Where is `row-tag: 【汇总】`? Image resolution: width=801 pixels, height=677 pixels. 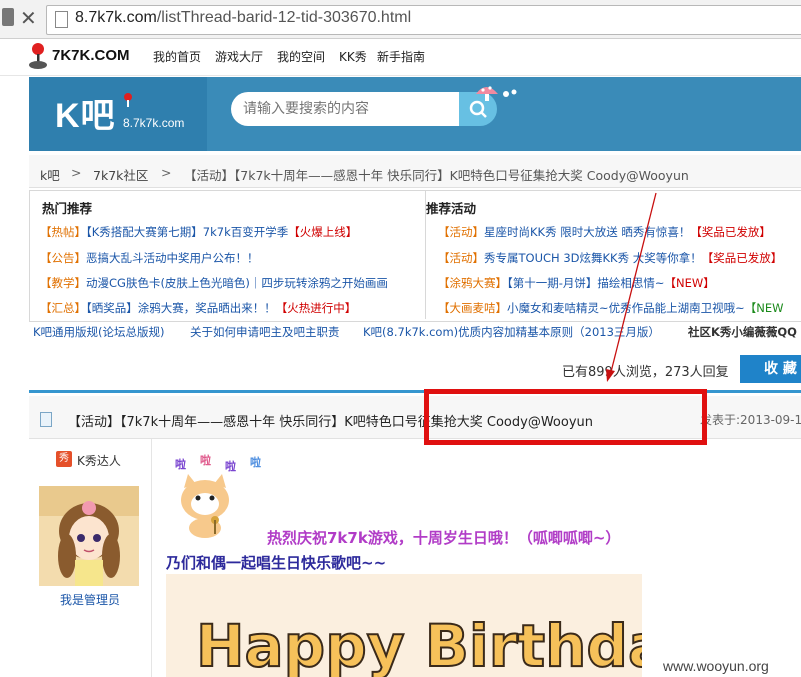 row-tag: 【汇总】 is located at coordinates (63, 308).